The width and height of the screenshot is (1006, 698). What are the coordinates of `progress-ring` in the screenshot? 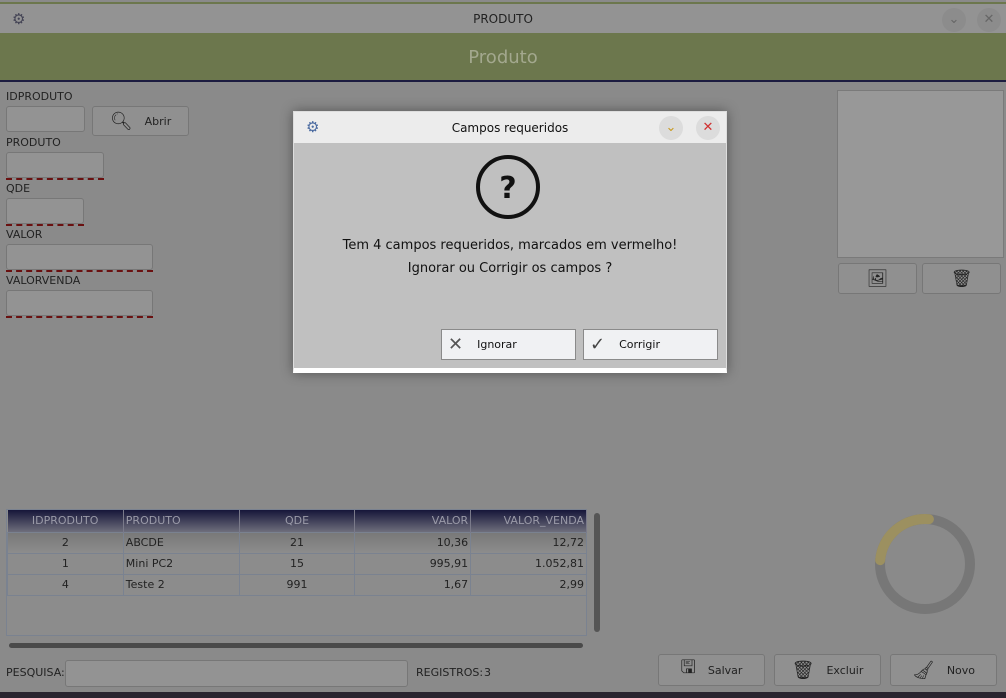 It's located at (925, 564).